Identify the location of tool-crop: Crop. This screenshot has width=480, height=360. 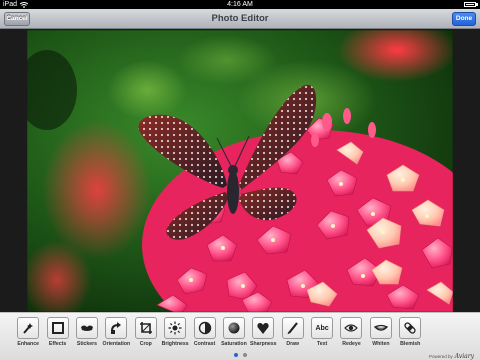
(146, 332).